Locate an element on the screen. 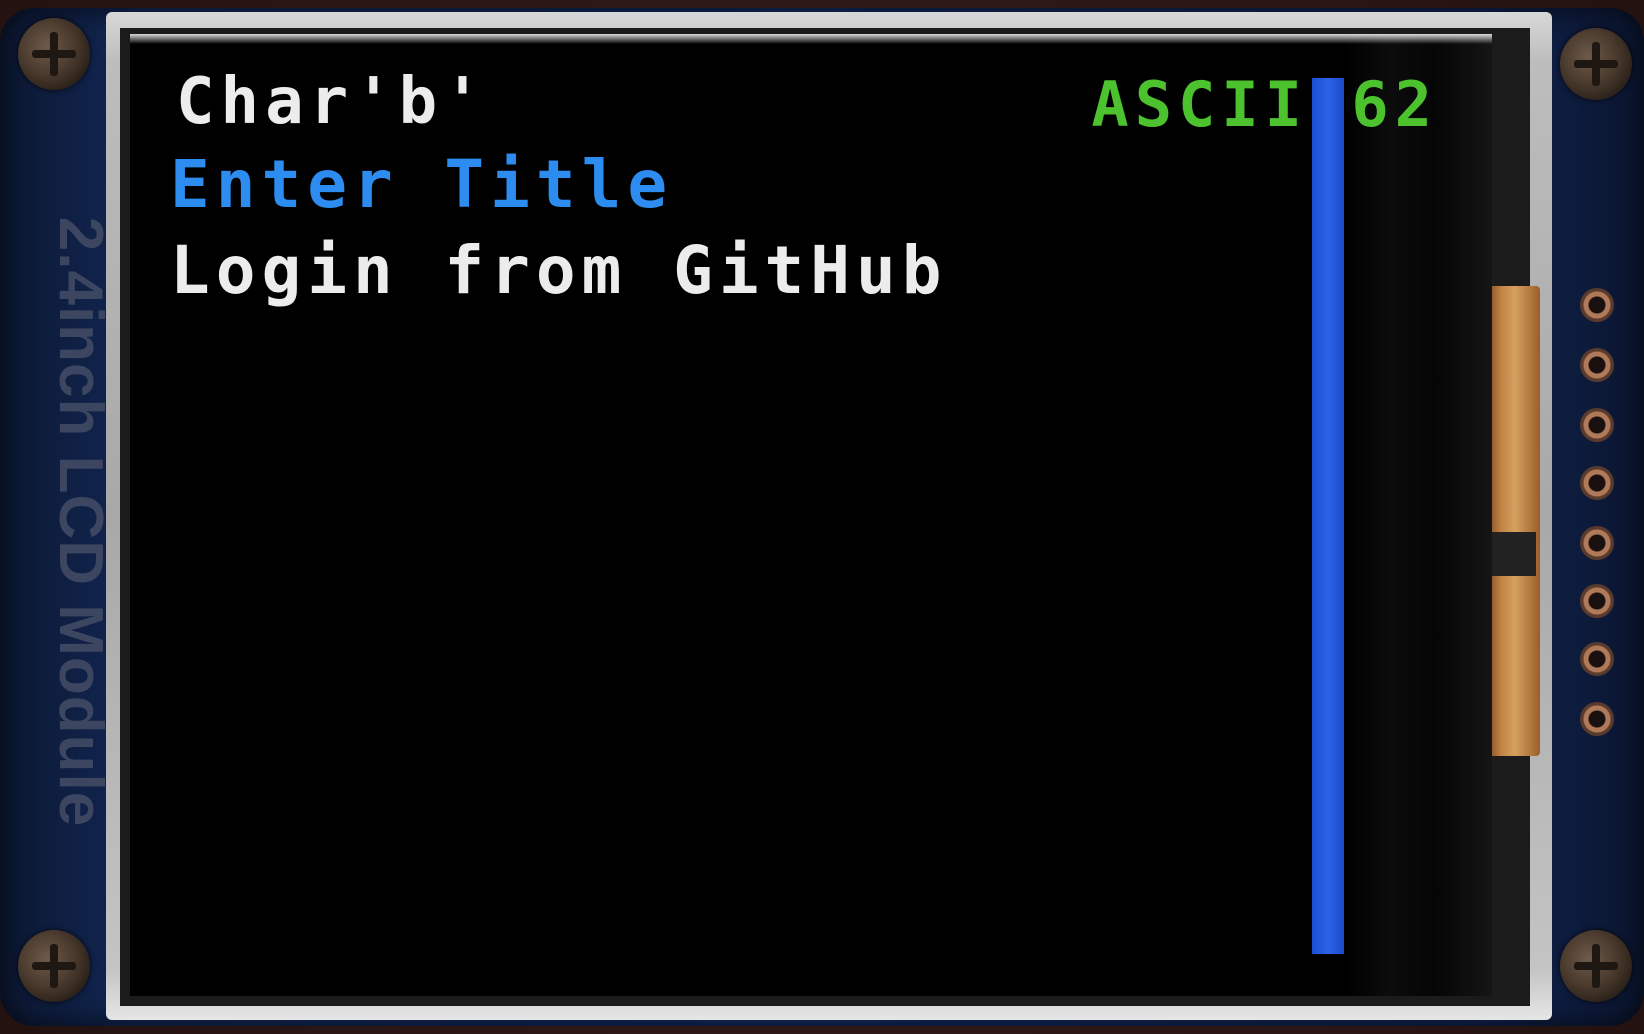 The width and height of the screenshot is (1644, 1034). screen-glare is located at coordinates (811, 39).